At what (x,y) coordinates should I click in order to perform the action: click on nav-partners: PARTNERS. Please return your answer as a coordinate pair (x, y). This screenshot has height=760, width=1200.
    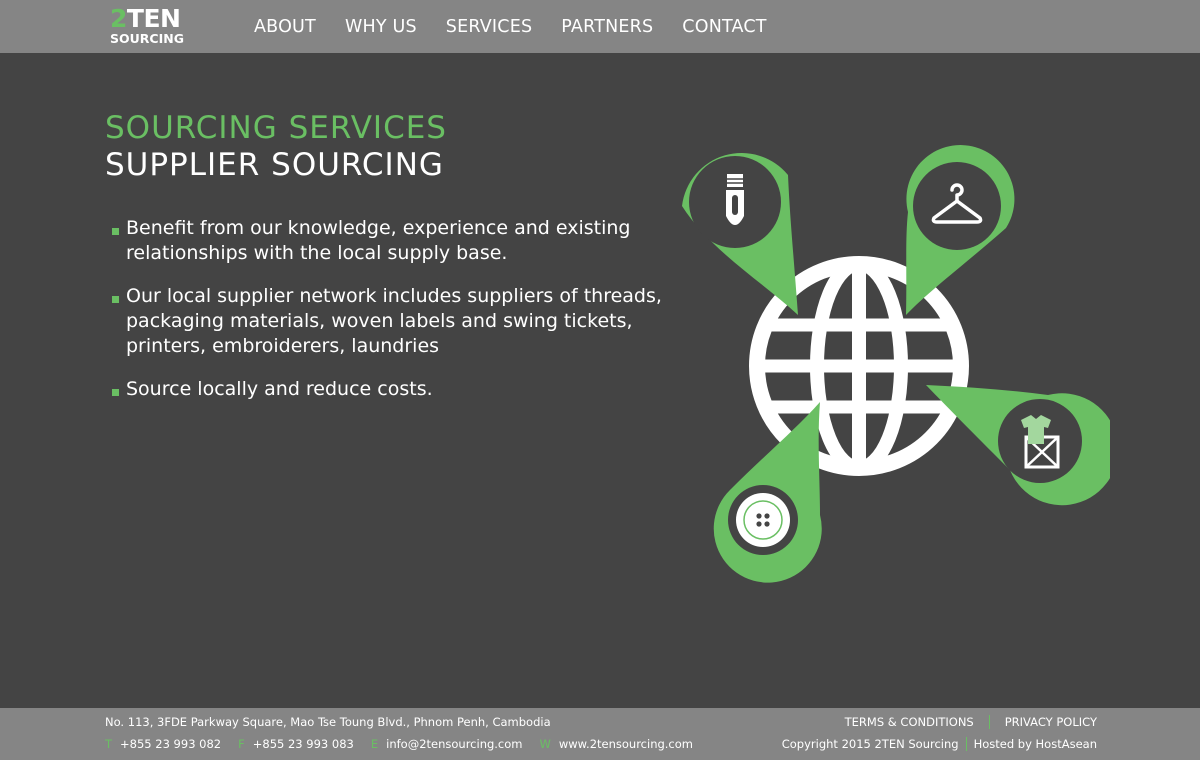
    Looking at the image, I should click on (607, 27).